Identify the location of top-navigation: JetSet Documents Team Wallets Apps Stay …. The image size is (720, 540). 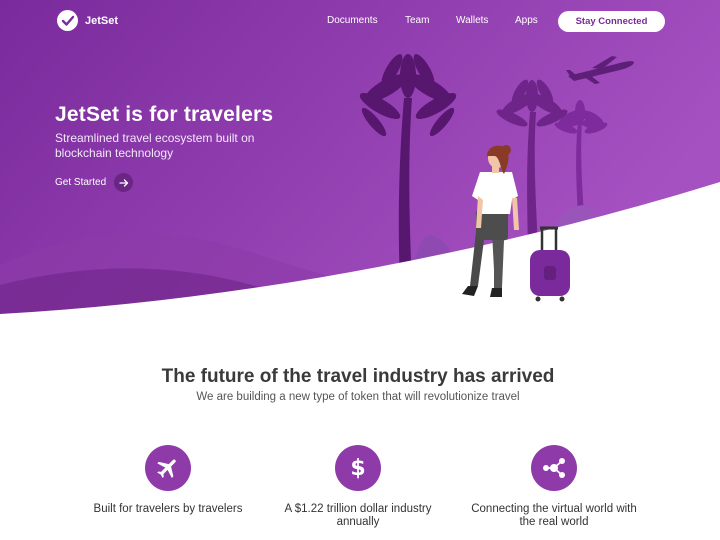
(360, 21).